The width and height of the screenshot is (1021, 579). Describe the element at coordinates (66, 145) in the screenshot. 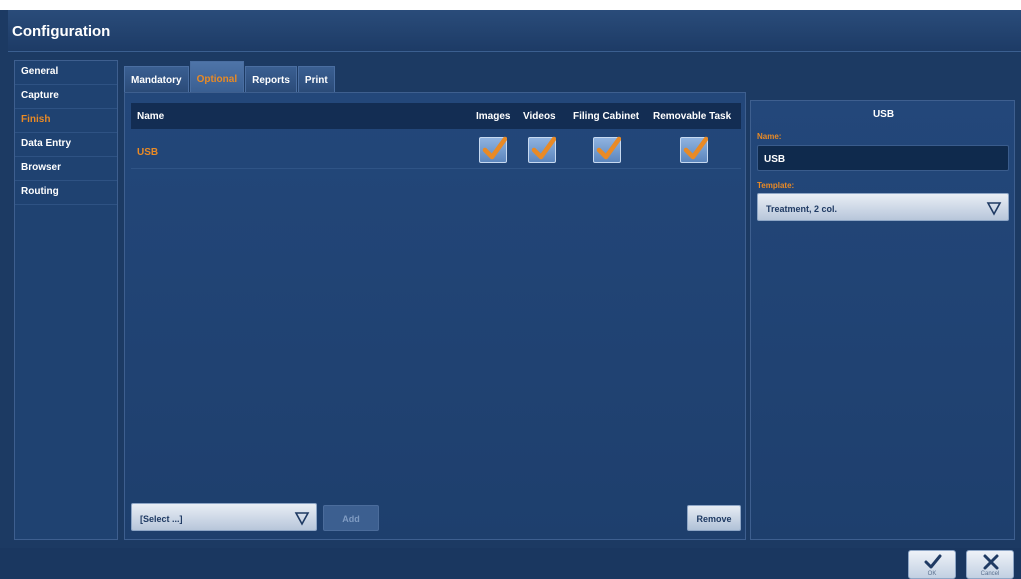

I see `sidebar-item-data-entry: Data Entry` at that location.